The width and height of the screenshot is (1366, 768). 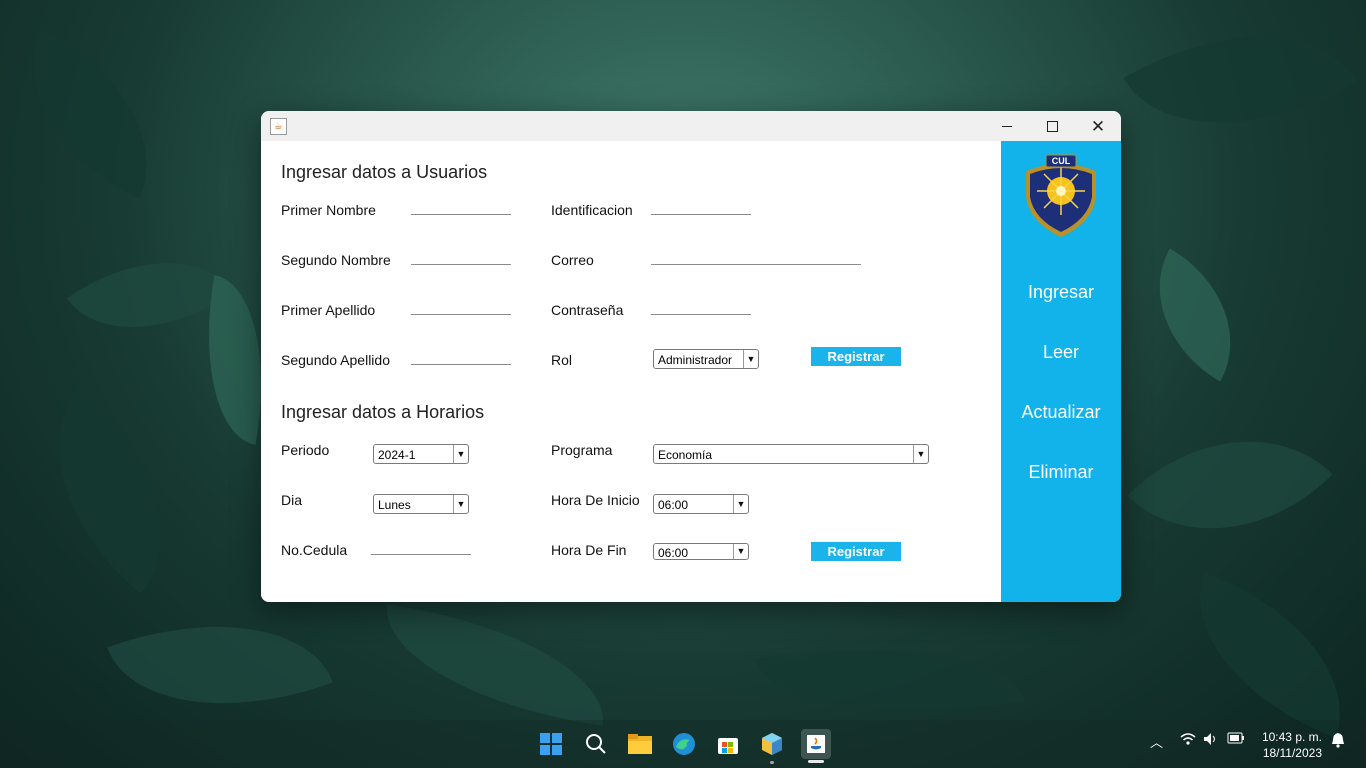 I want to click on rol-label: Rol, so click(x=562, y=360).